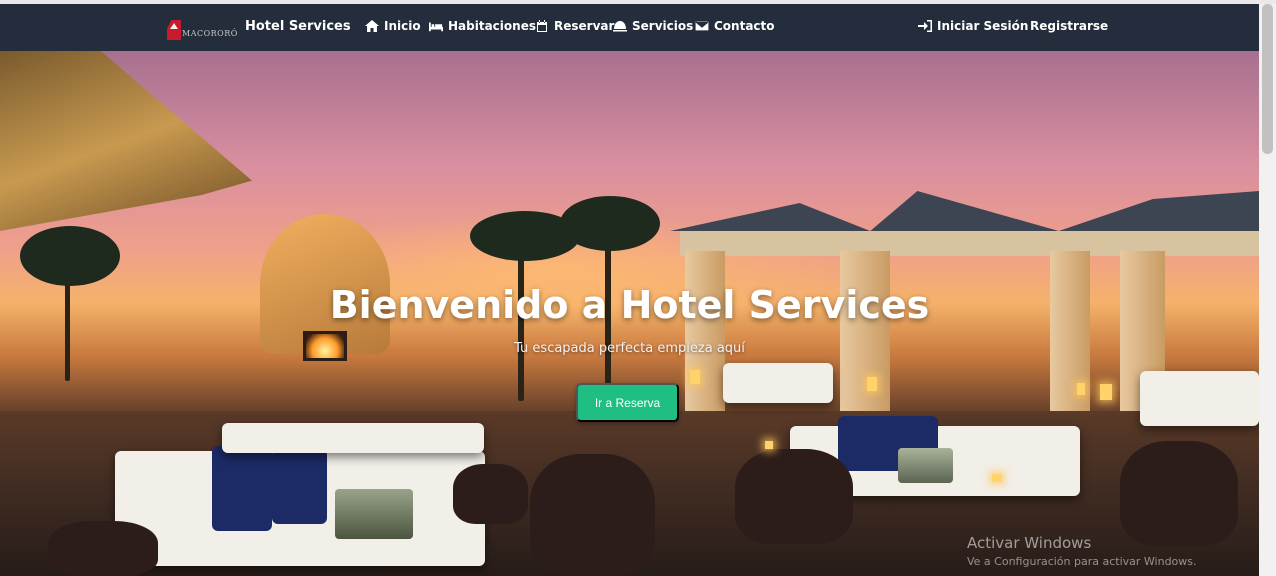 The image size is (1276, 576). Describe the element at coordinates (402, 26) in the screenshot. I see `nav-label: Inicio` at that location.